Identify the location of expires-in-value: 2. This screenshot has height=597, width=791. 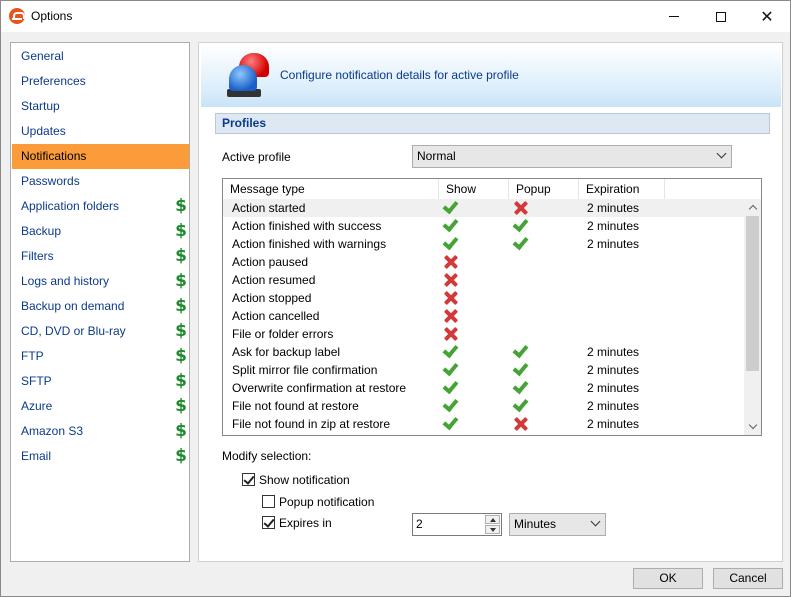
(419, 524).